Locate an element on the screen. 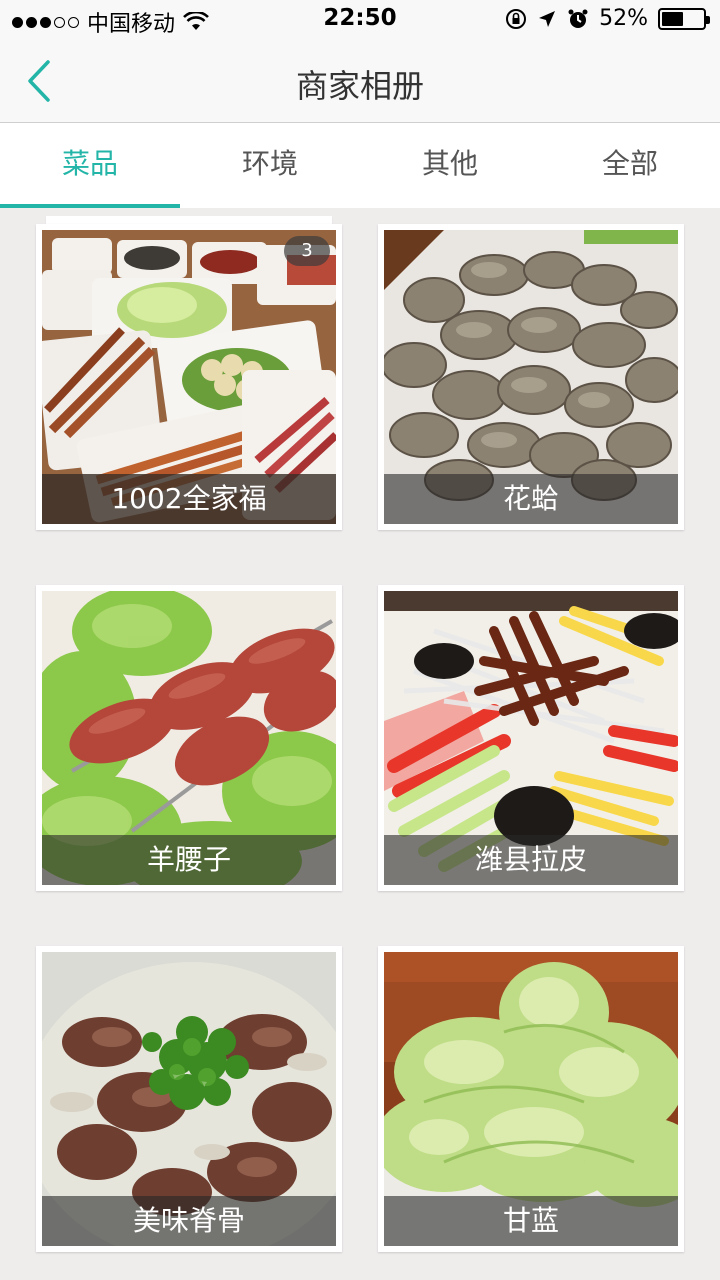 This screenshot has height=1280, width=720. page-title: 商家相册 is located at coordinates (359, 86).